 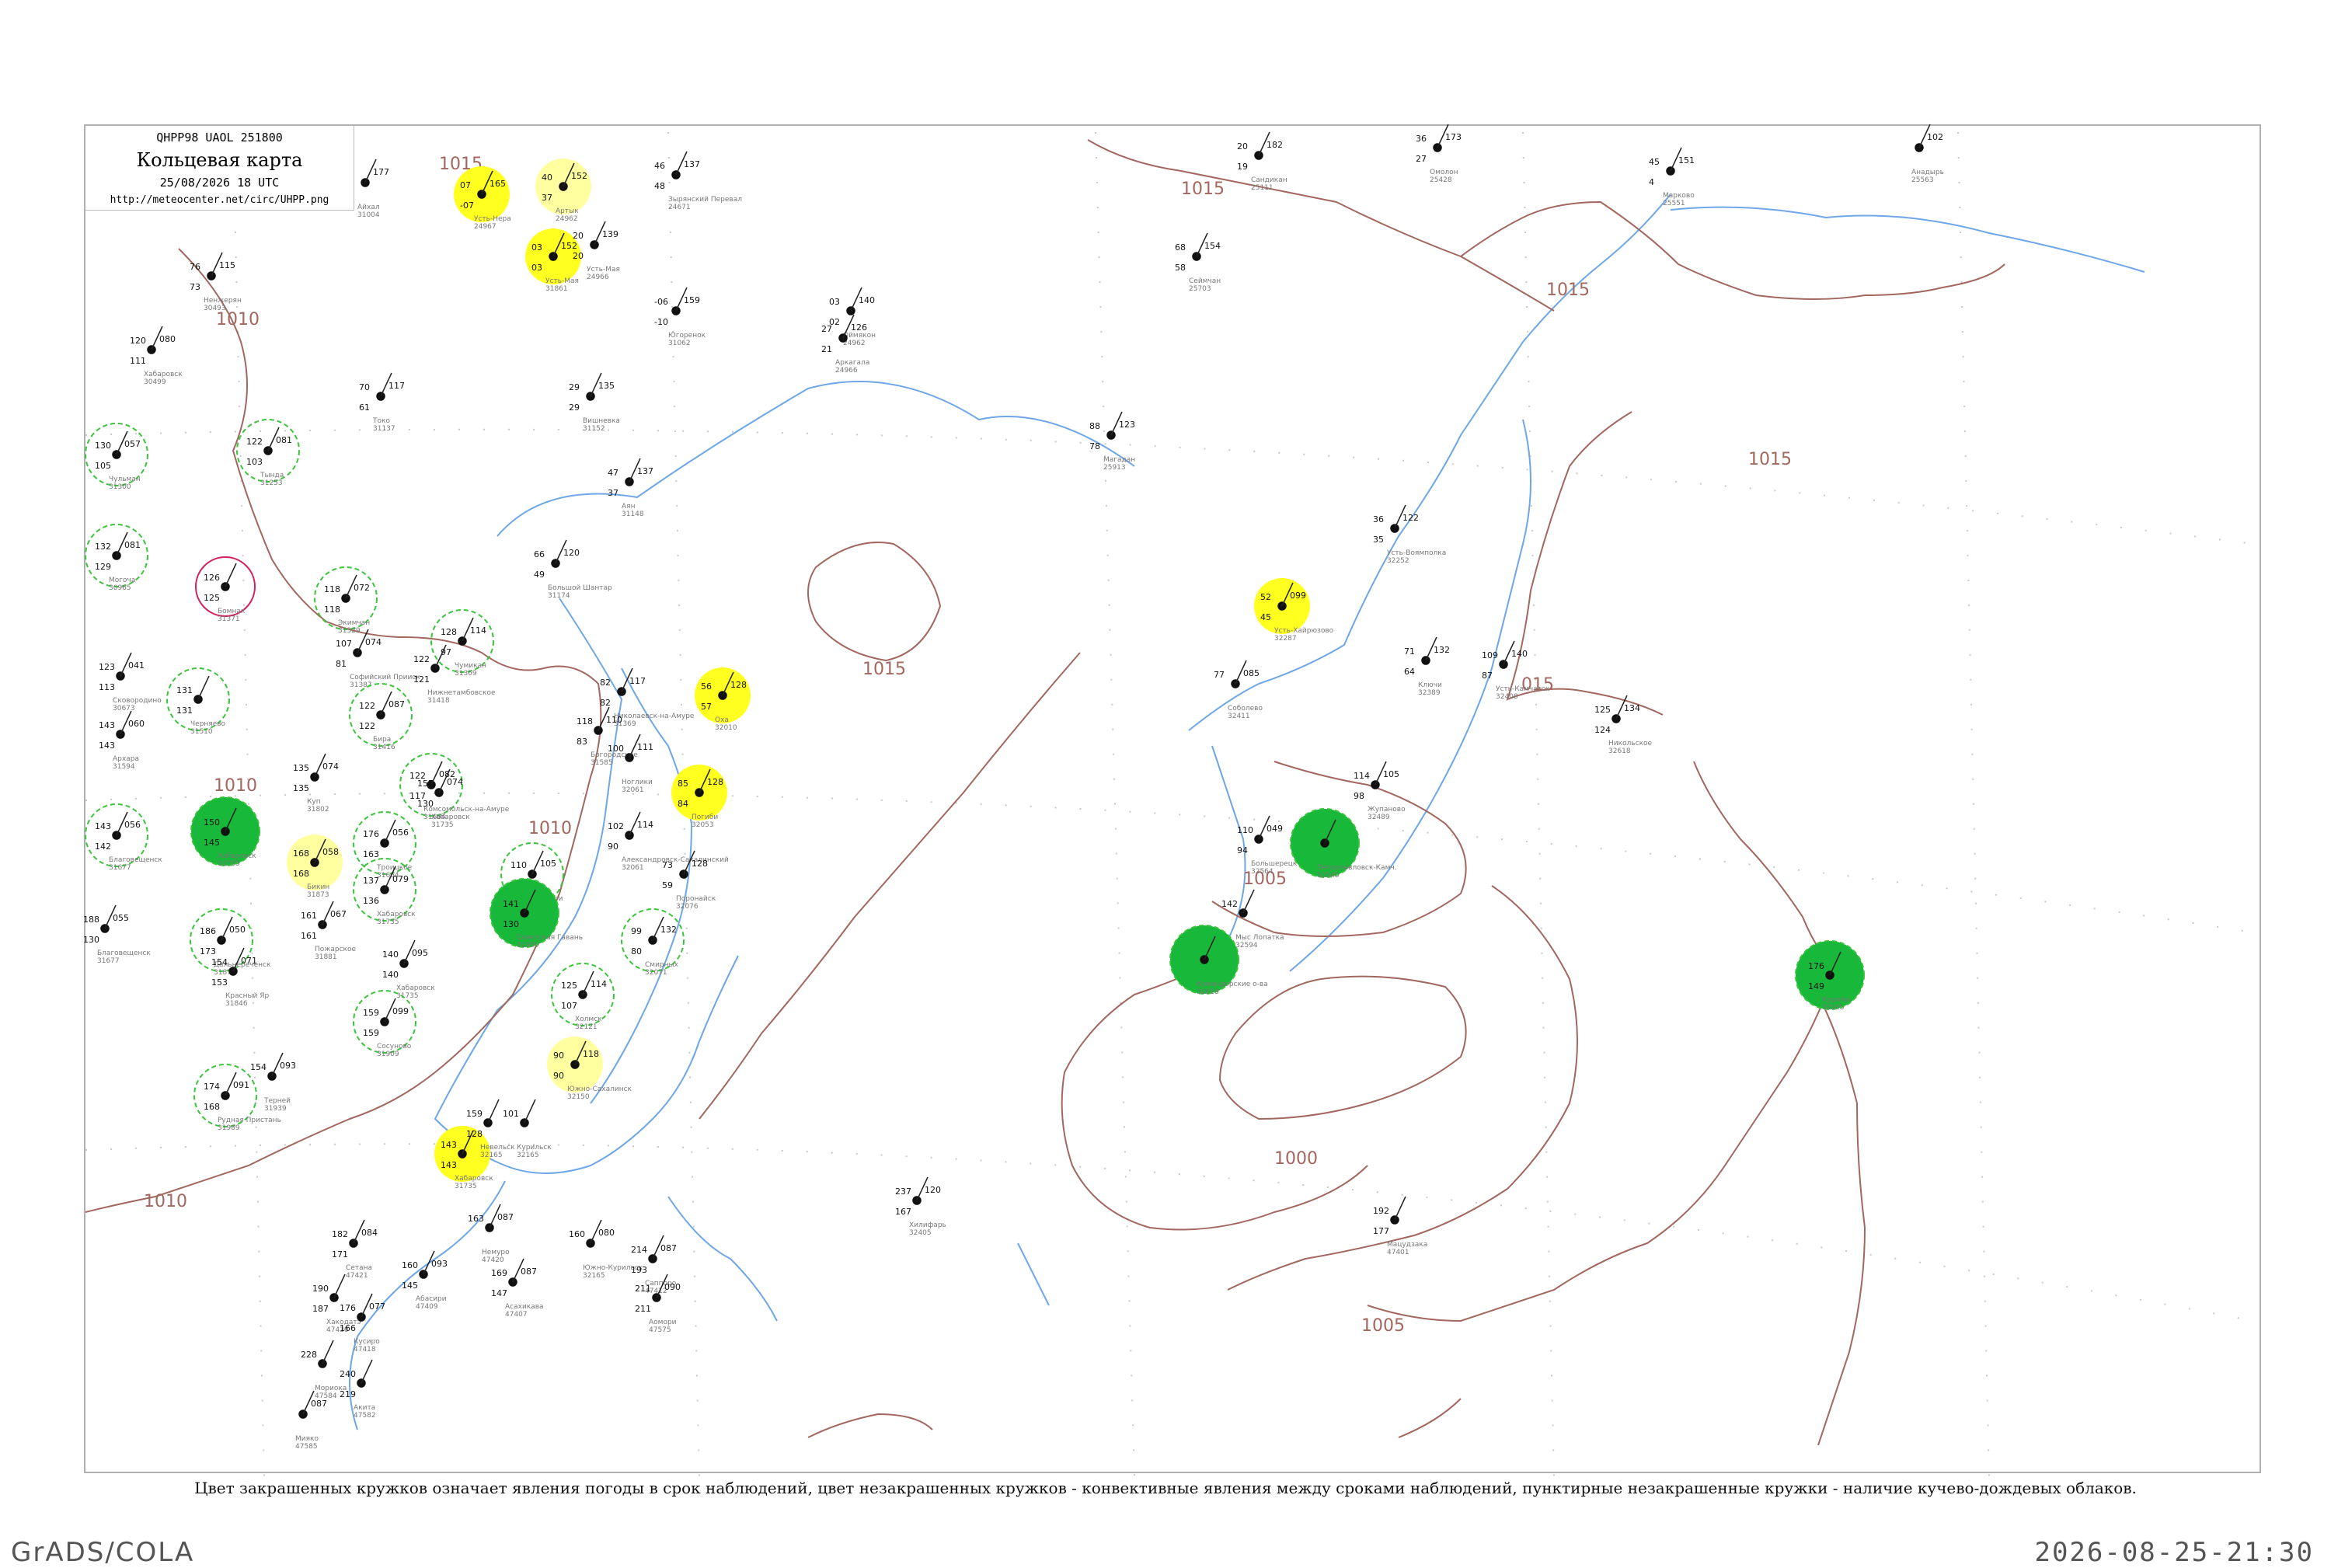 I want to click on station-temperature: 99, so click(x=637, y=931).